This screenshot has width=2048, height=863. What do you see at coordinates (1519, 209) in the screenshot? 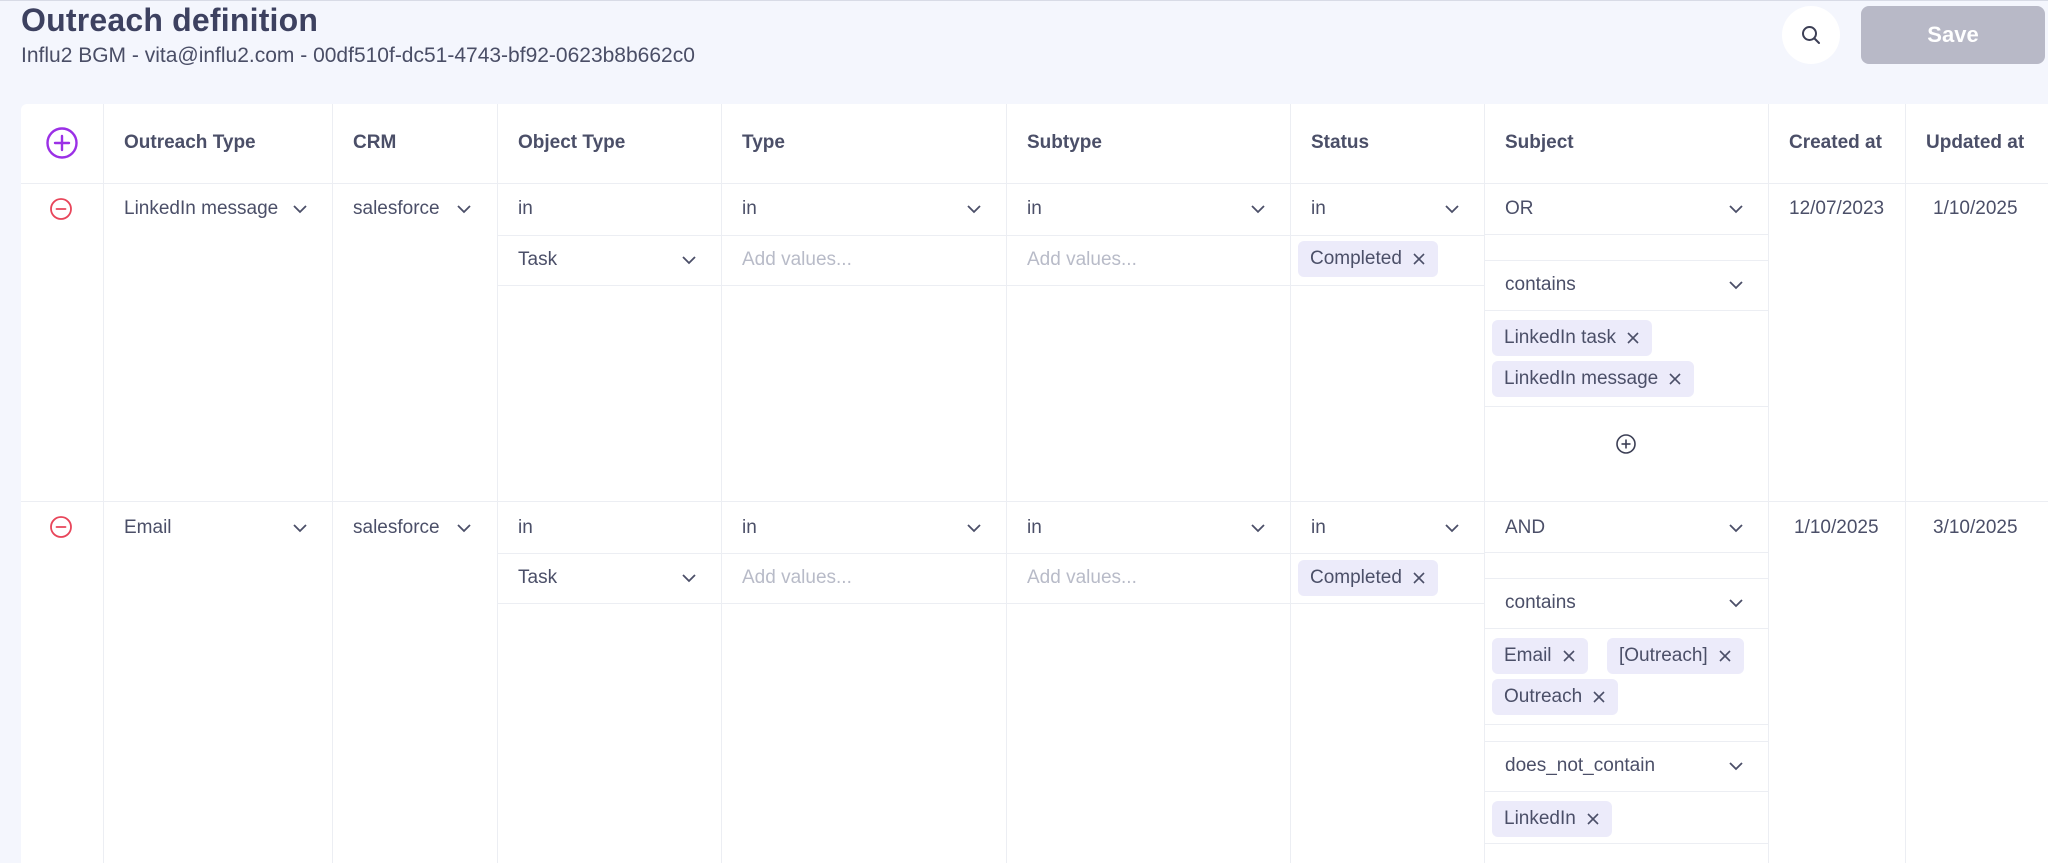
I see `subject-logic-select: OR` at bounding box center [1519, 209].